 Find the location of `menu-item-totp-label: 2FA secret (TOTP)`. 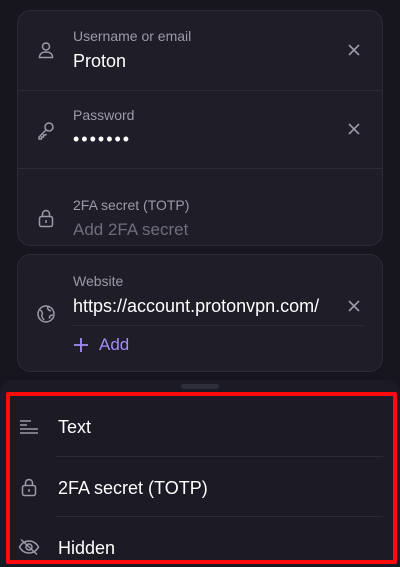

menu-item-totp-label: 2FA secret (TOTP) is located at coordinates (133, 488).